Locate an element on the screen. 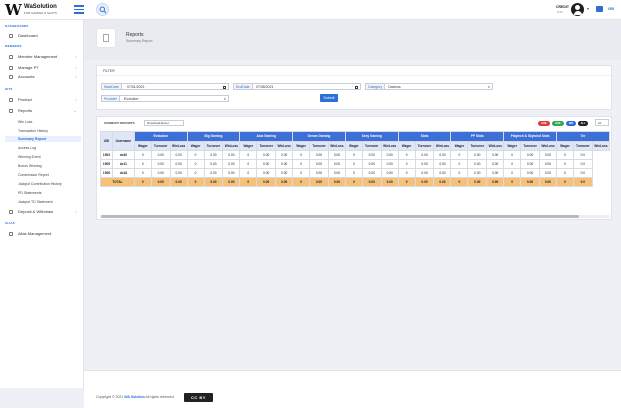 The width and height of the screenshot is (621, 408). provider-select: Provider Evolution ⇕ is located at coordinates (165, 98).